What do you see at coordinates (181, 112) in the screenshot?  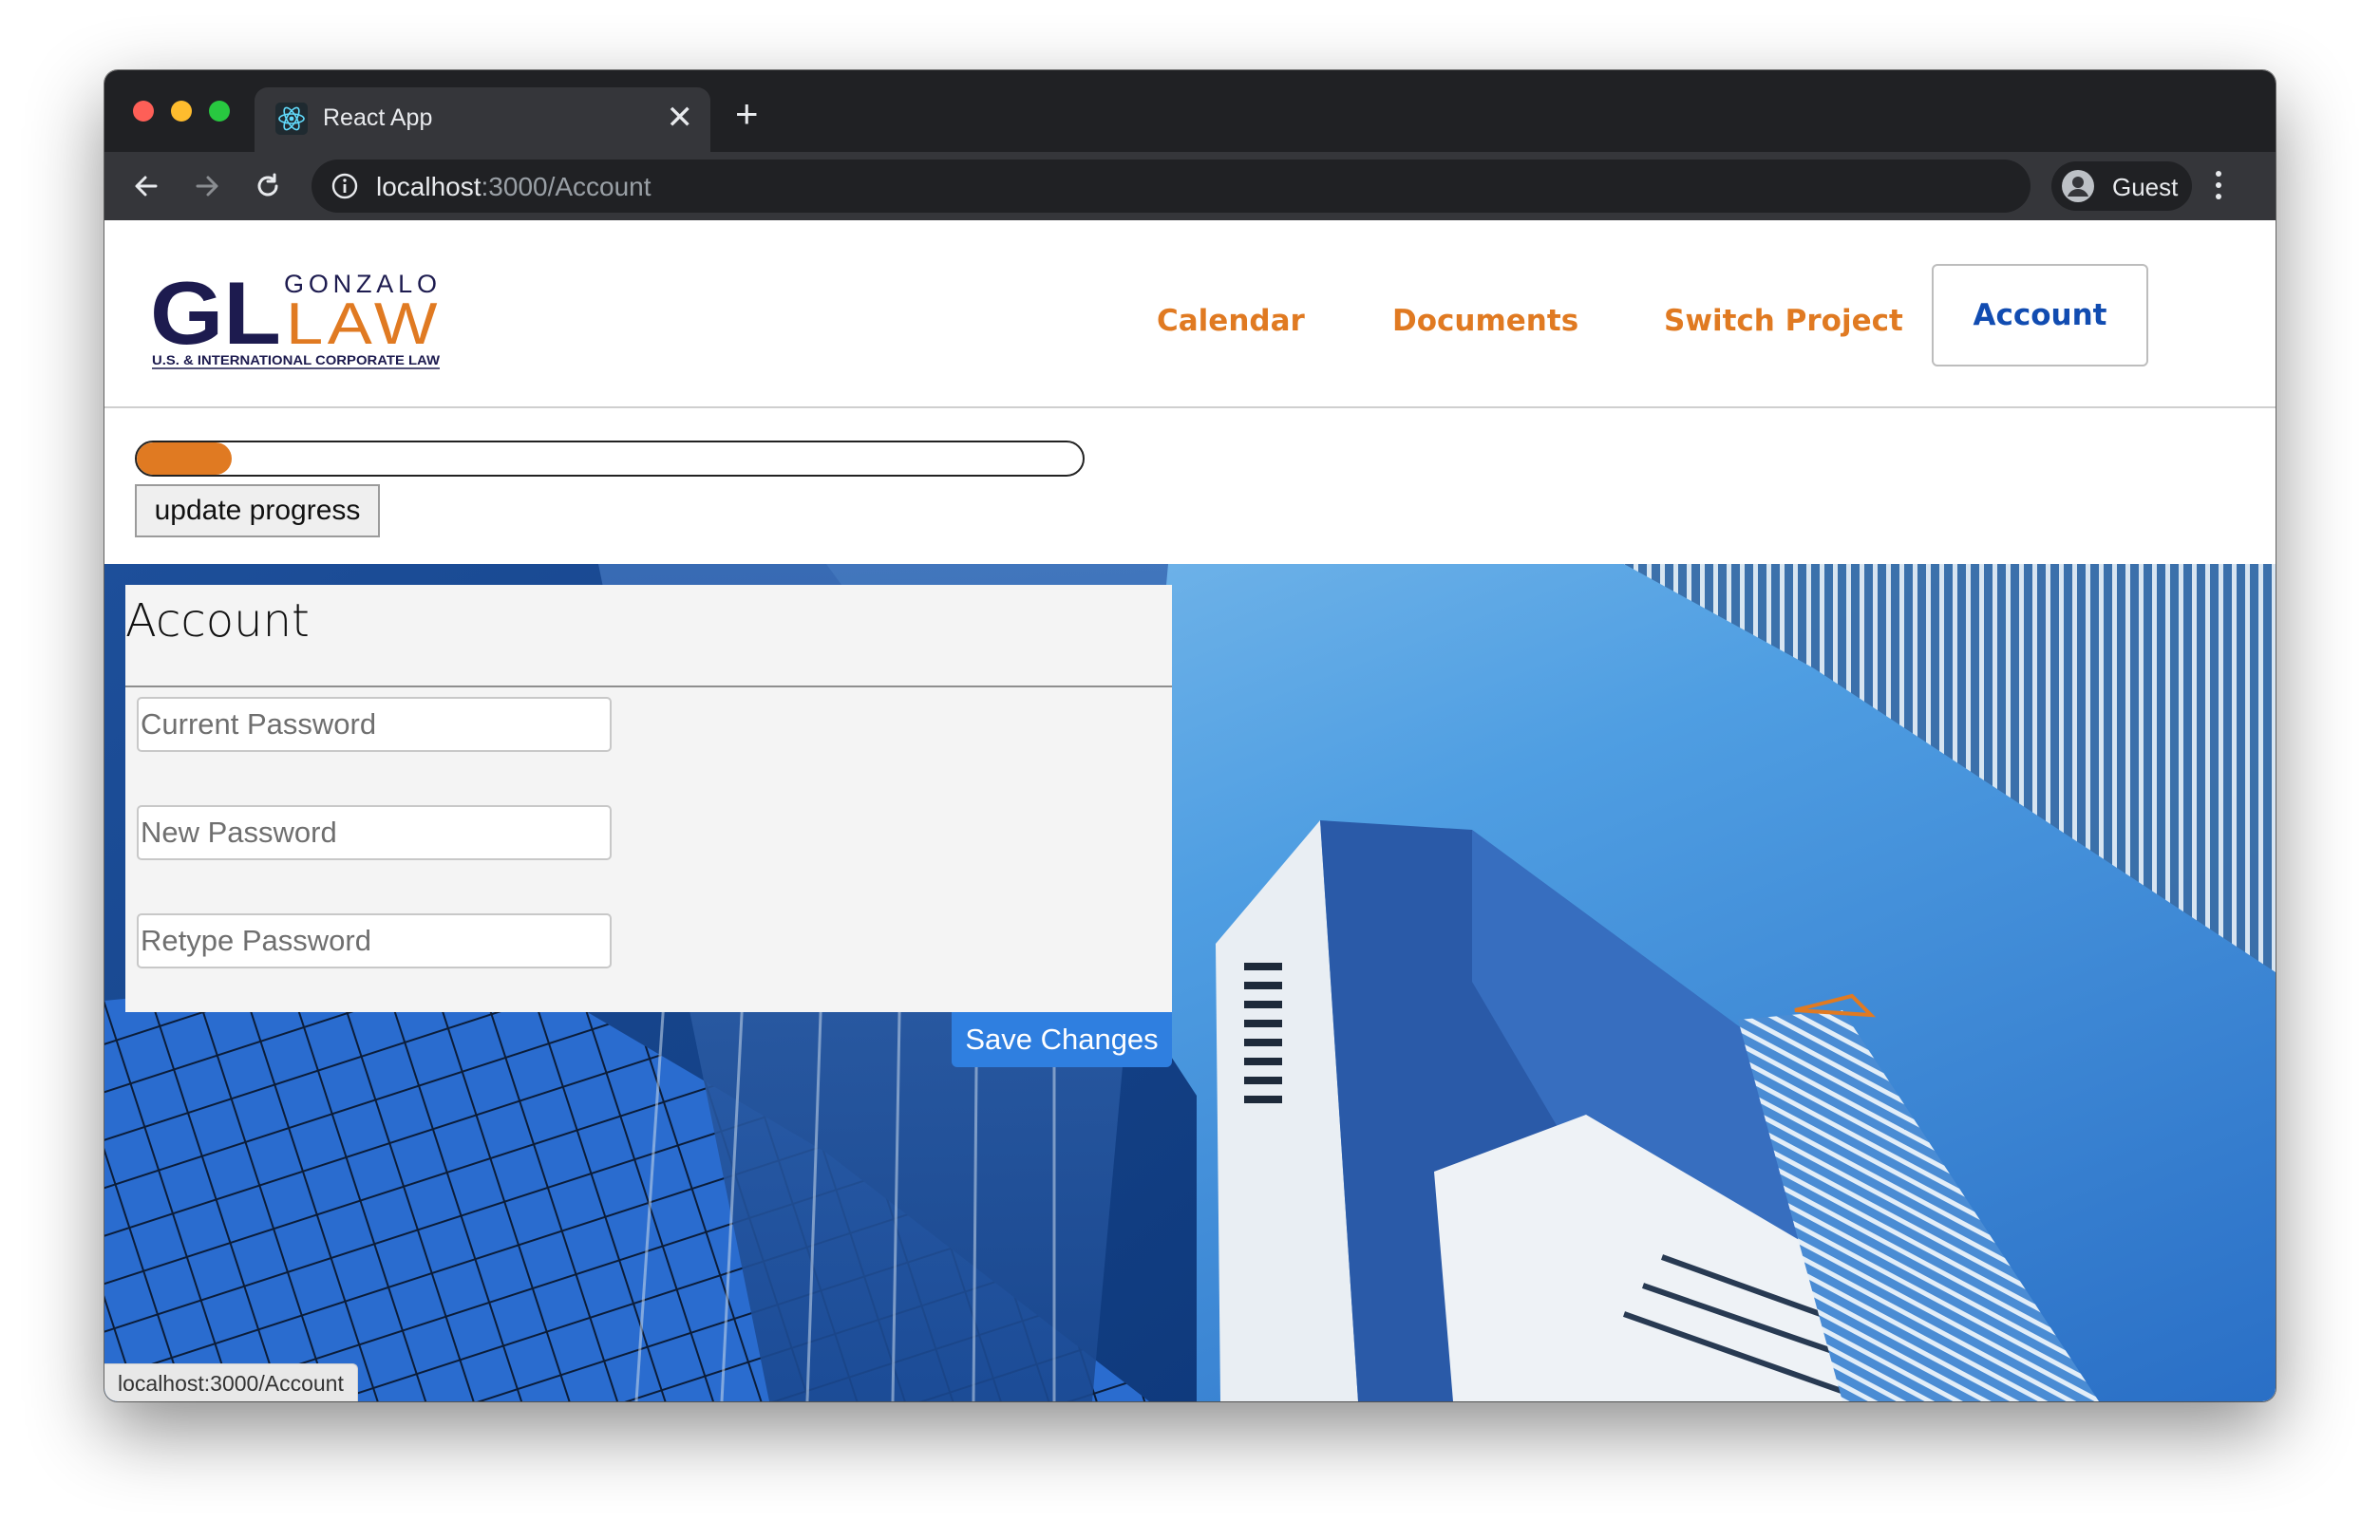 I see `minimize-window-button` at bounding box center [181, 112].